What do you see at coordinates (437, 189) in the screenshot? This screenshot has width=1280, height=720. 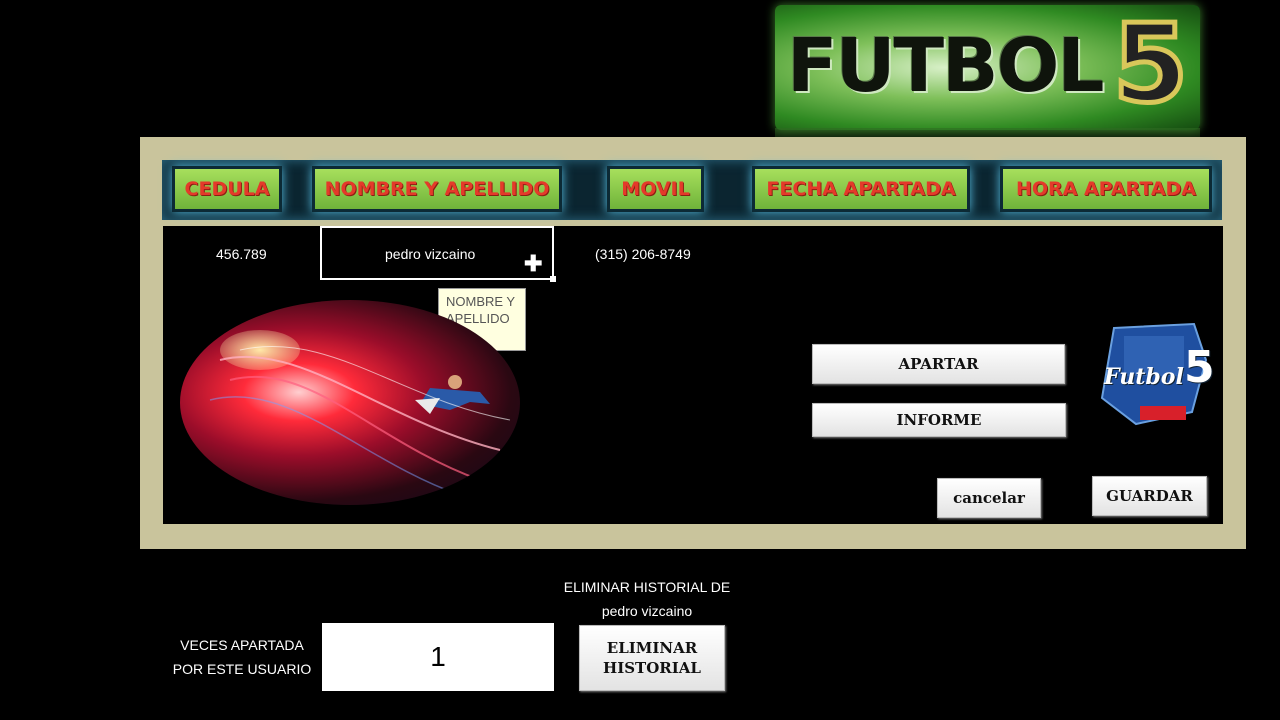 I see `header-nombre-button: NOMBRE Y APELLIDO` at bounding box center [437, 189].